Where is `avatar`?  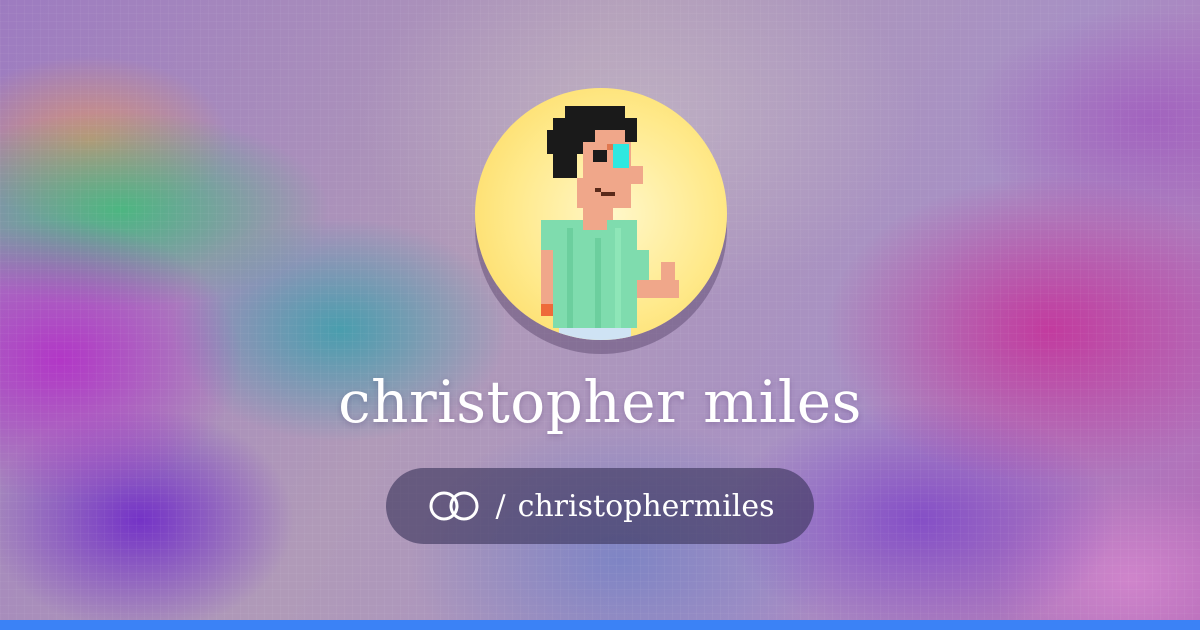 avatar is located at coordinates (601, 214).